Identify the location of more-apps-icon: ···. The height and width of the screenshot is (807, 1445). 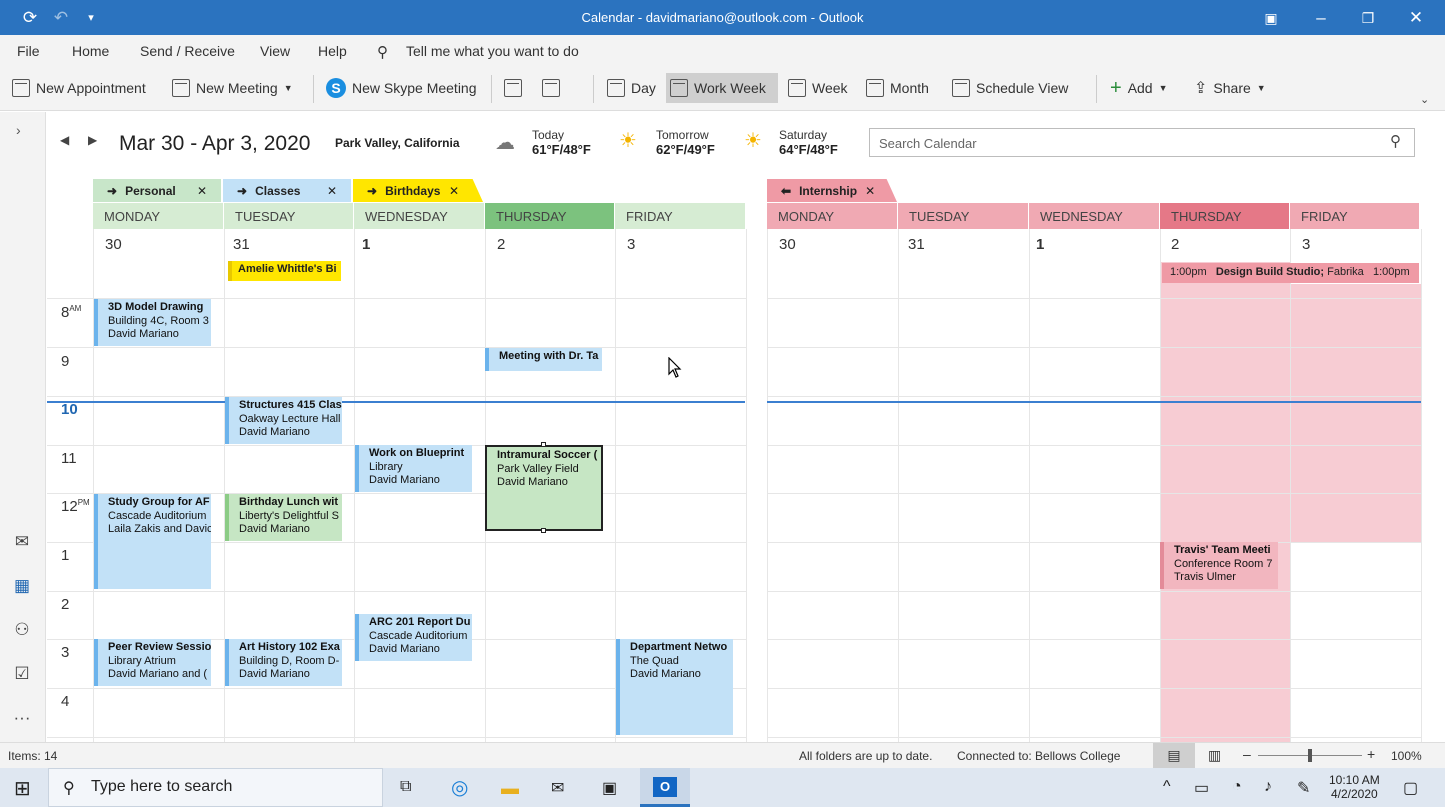
(22, 720).